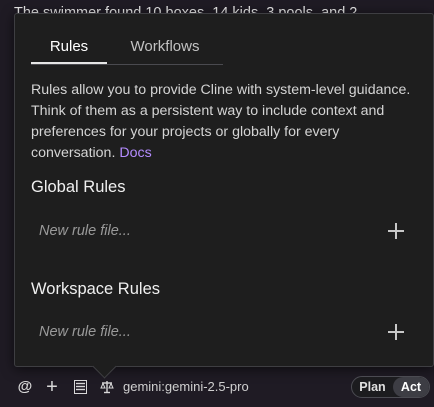  What do you see at coordinates (372, 387) in the screenshot?
I see `plan-mode-button: Plan` at bounding box center [372, 387].